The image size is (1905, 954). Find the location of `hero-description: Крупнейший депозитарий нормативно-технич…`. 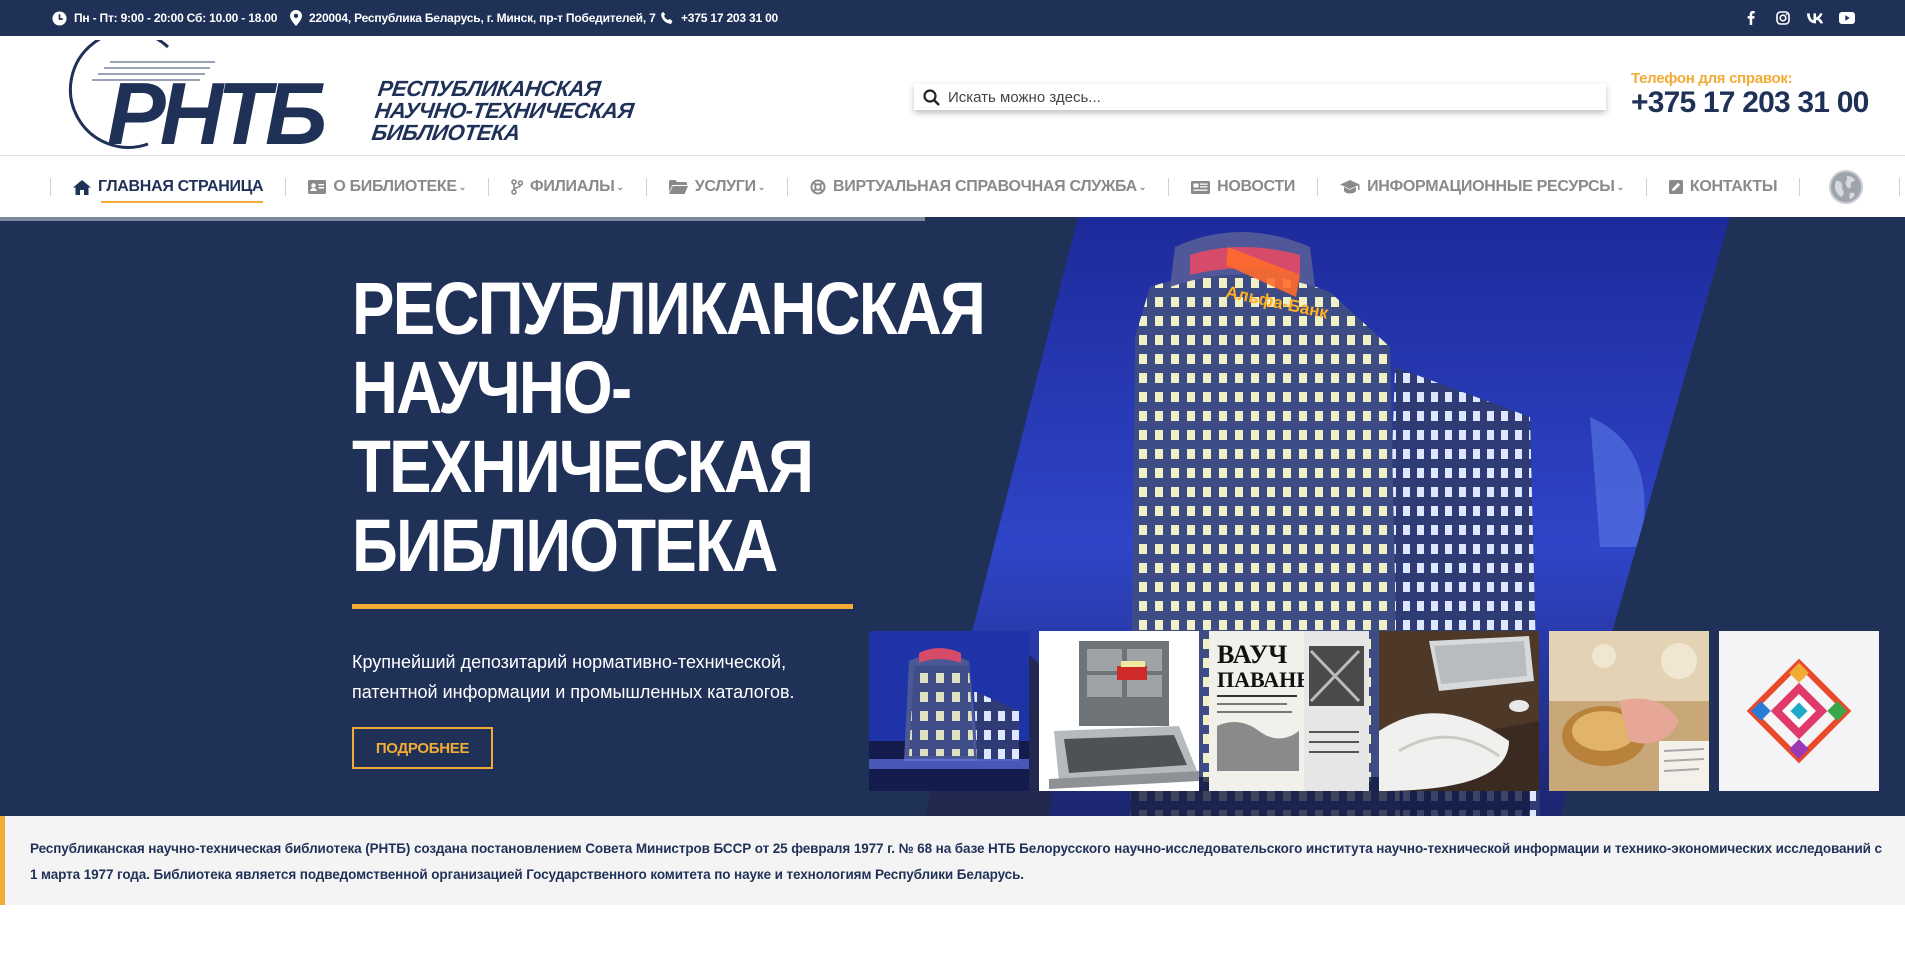

hero-description: Крупнейший депозитарий нормативно-технич… is located at coordinates (612, 677).